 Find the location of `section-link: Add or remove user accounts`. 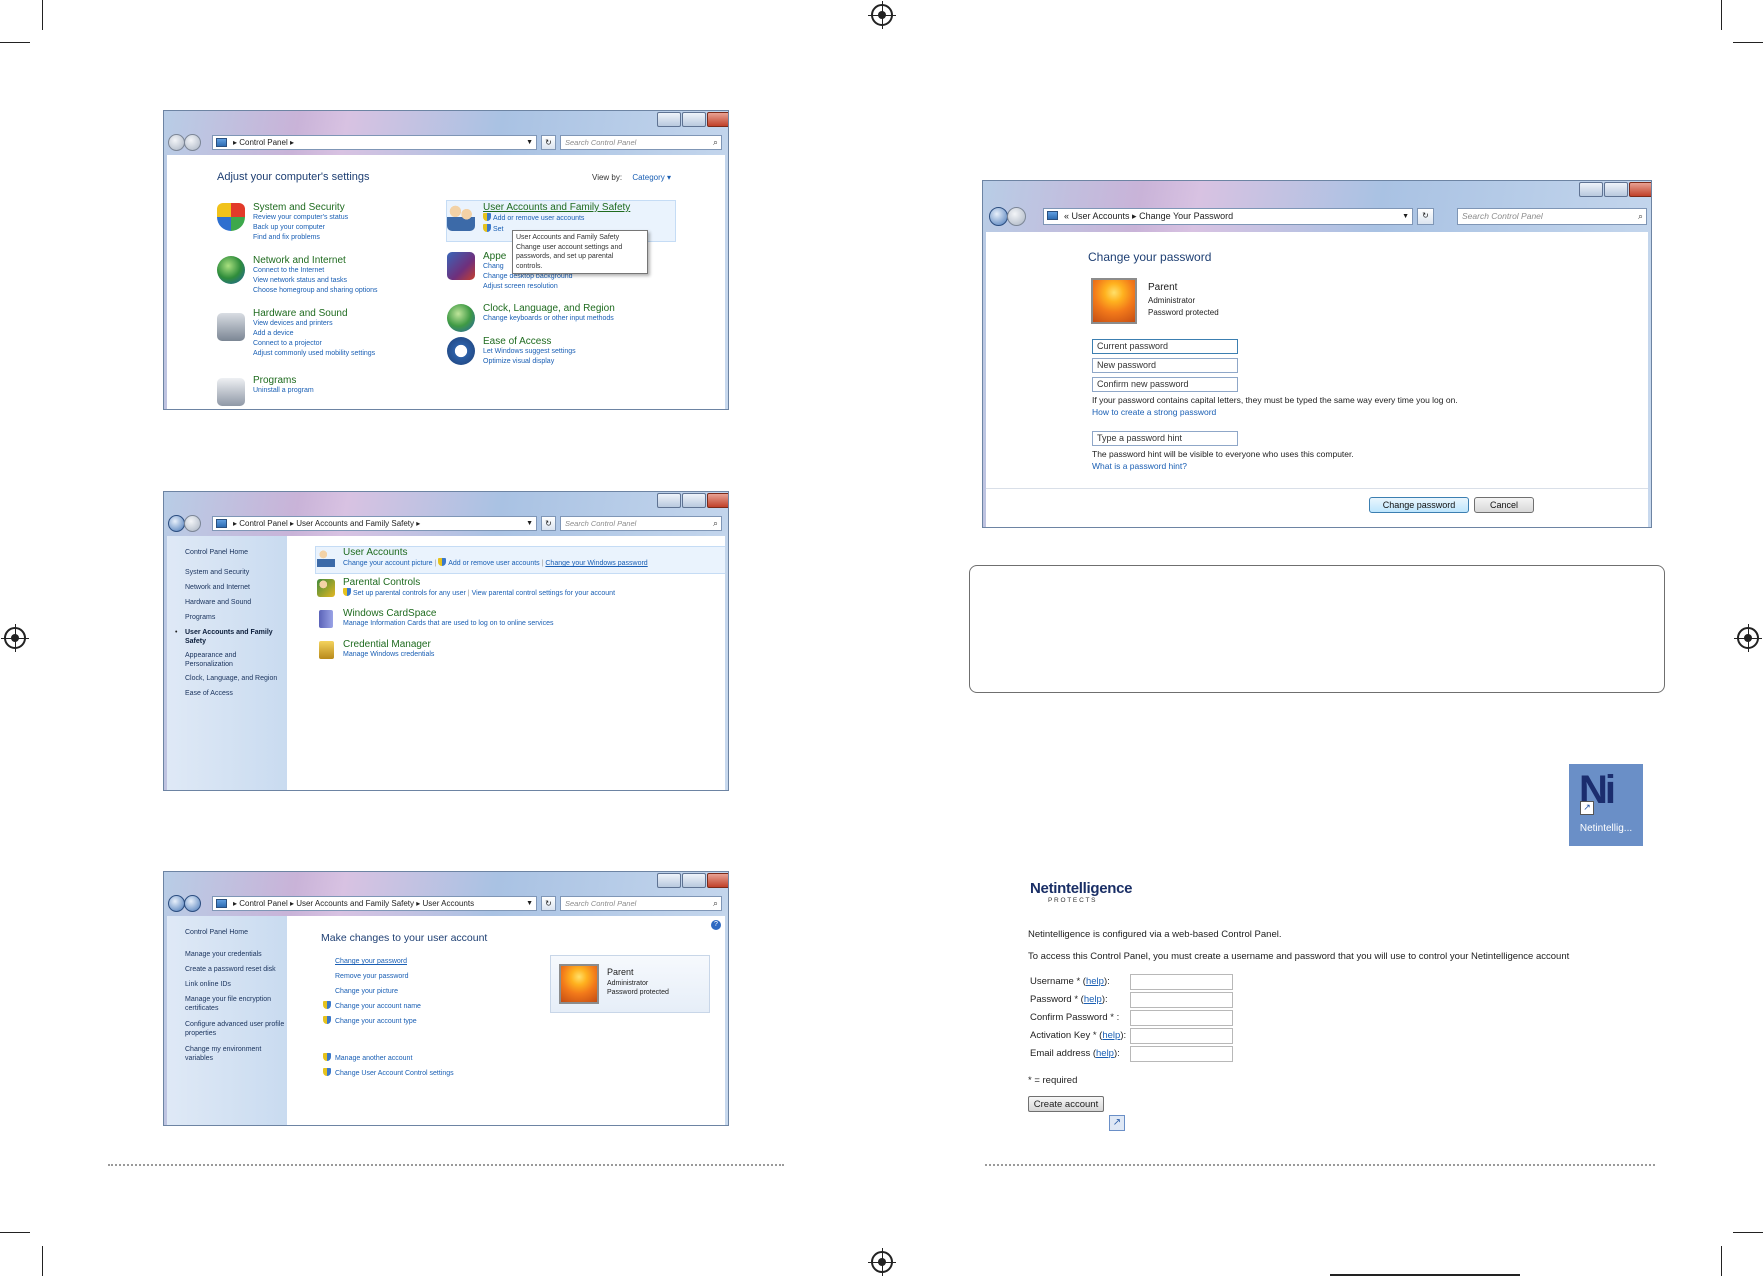

section-link: Add or remove user accounts is located at coordinates (493, 563).